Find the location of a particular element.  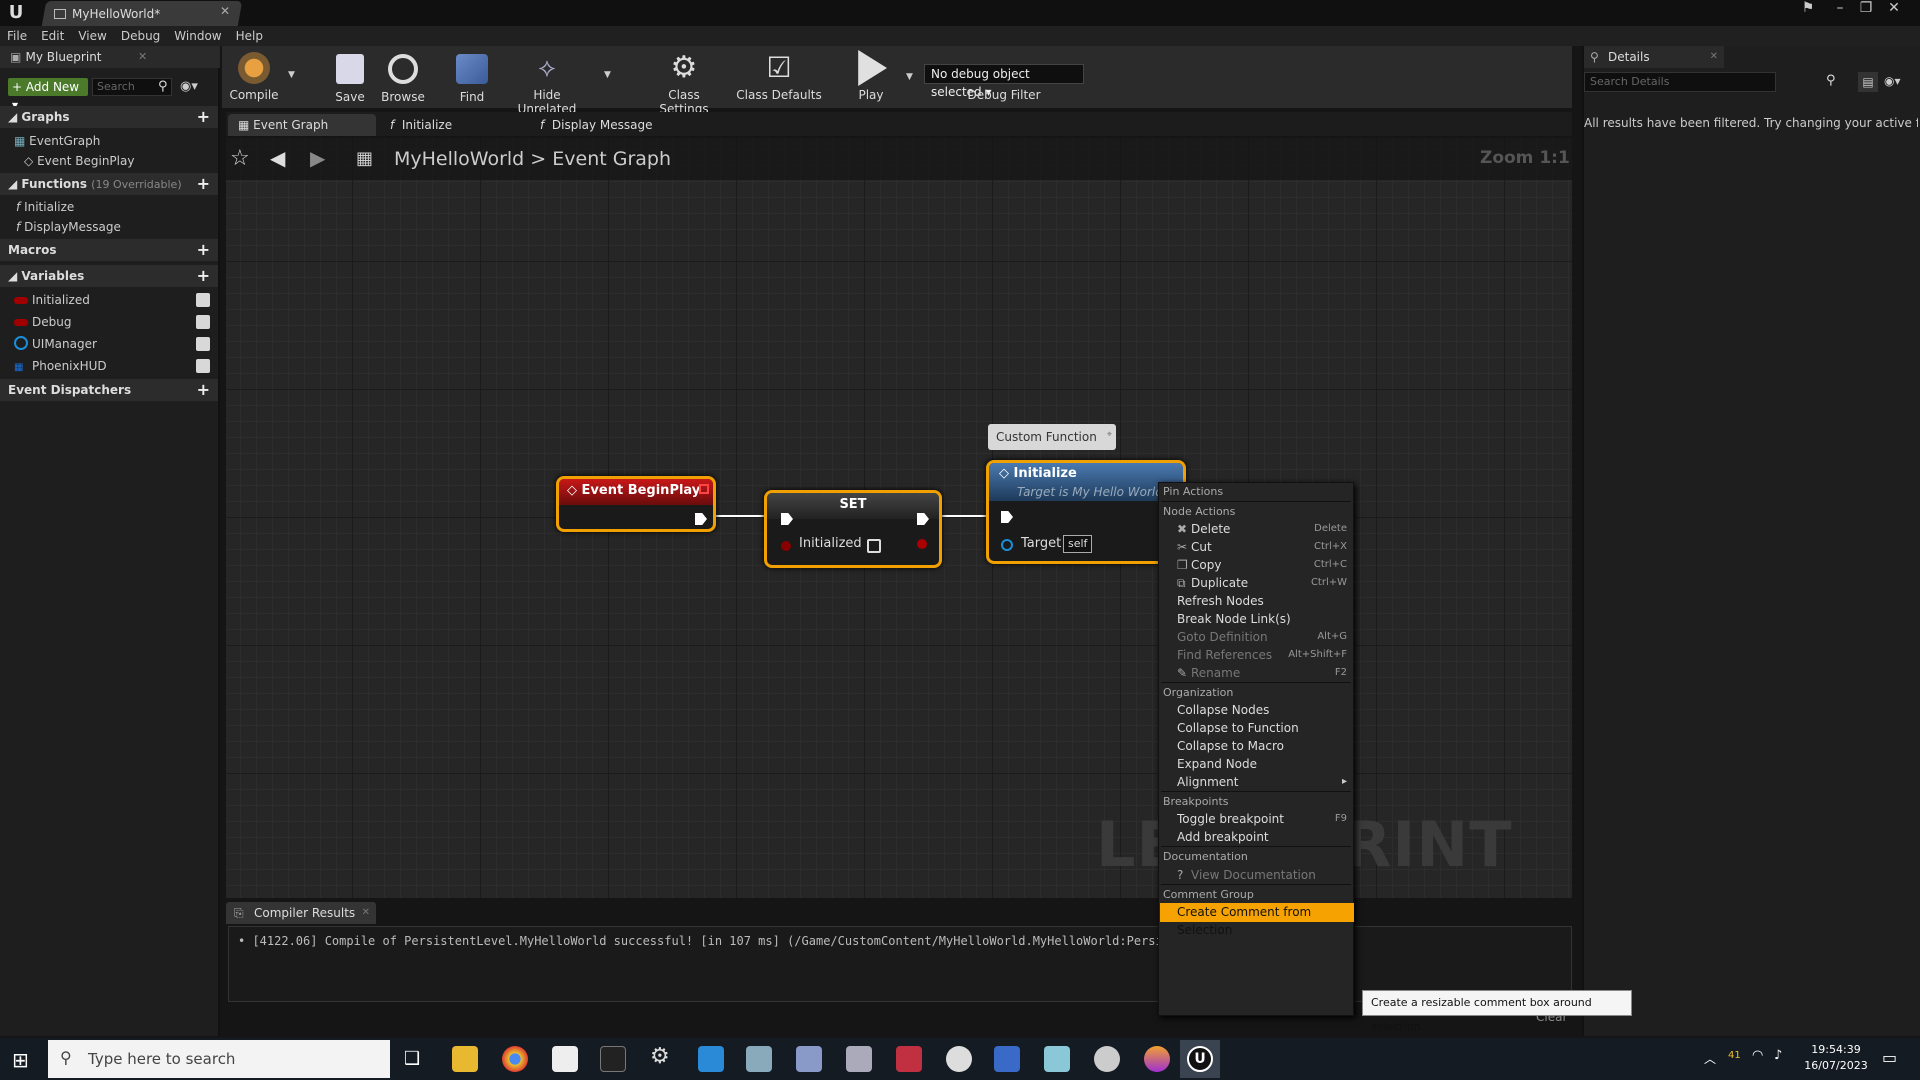

menu-item-find-references: Find References Alt+Shift+F is located at coordinates (1264, 655).